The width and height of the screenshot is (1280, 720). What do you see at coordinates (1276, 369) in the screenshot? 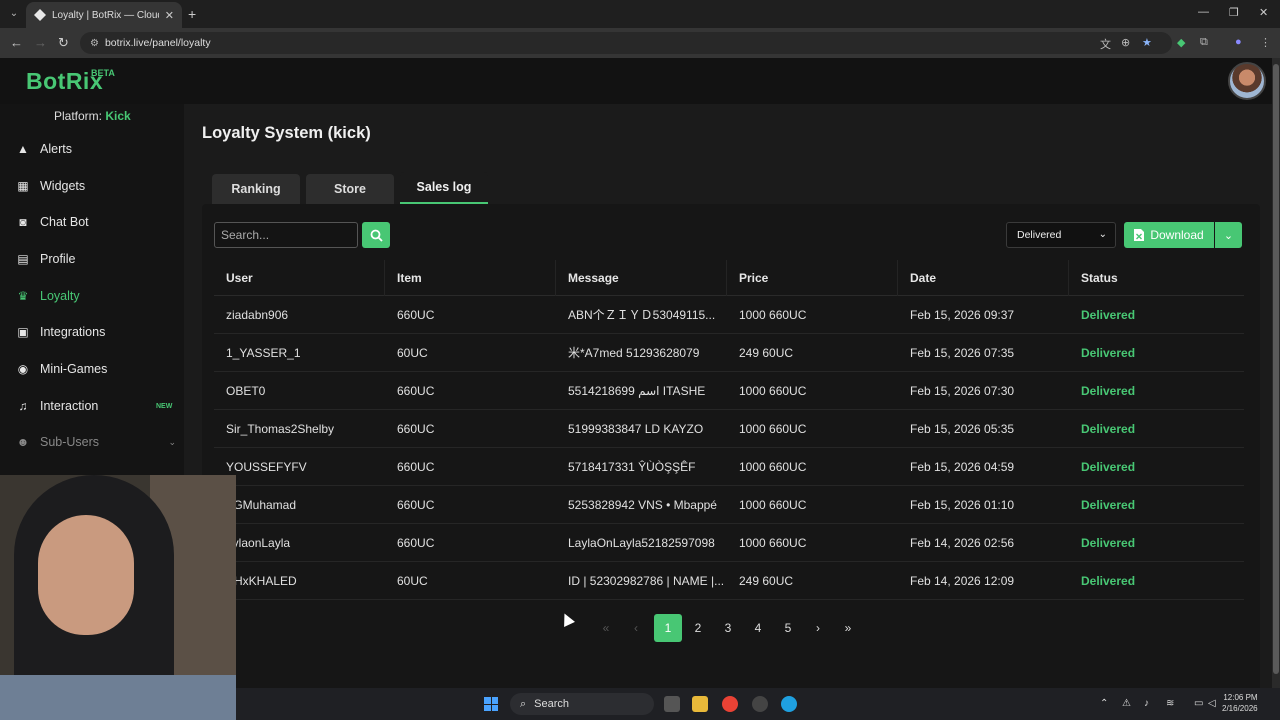
I see `scrollbar-thumb` at bounding box center [1276, 369].